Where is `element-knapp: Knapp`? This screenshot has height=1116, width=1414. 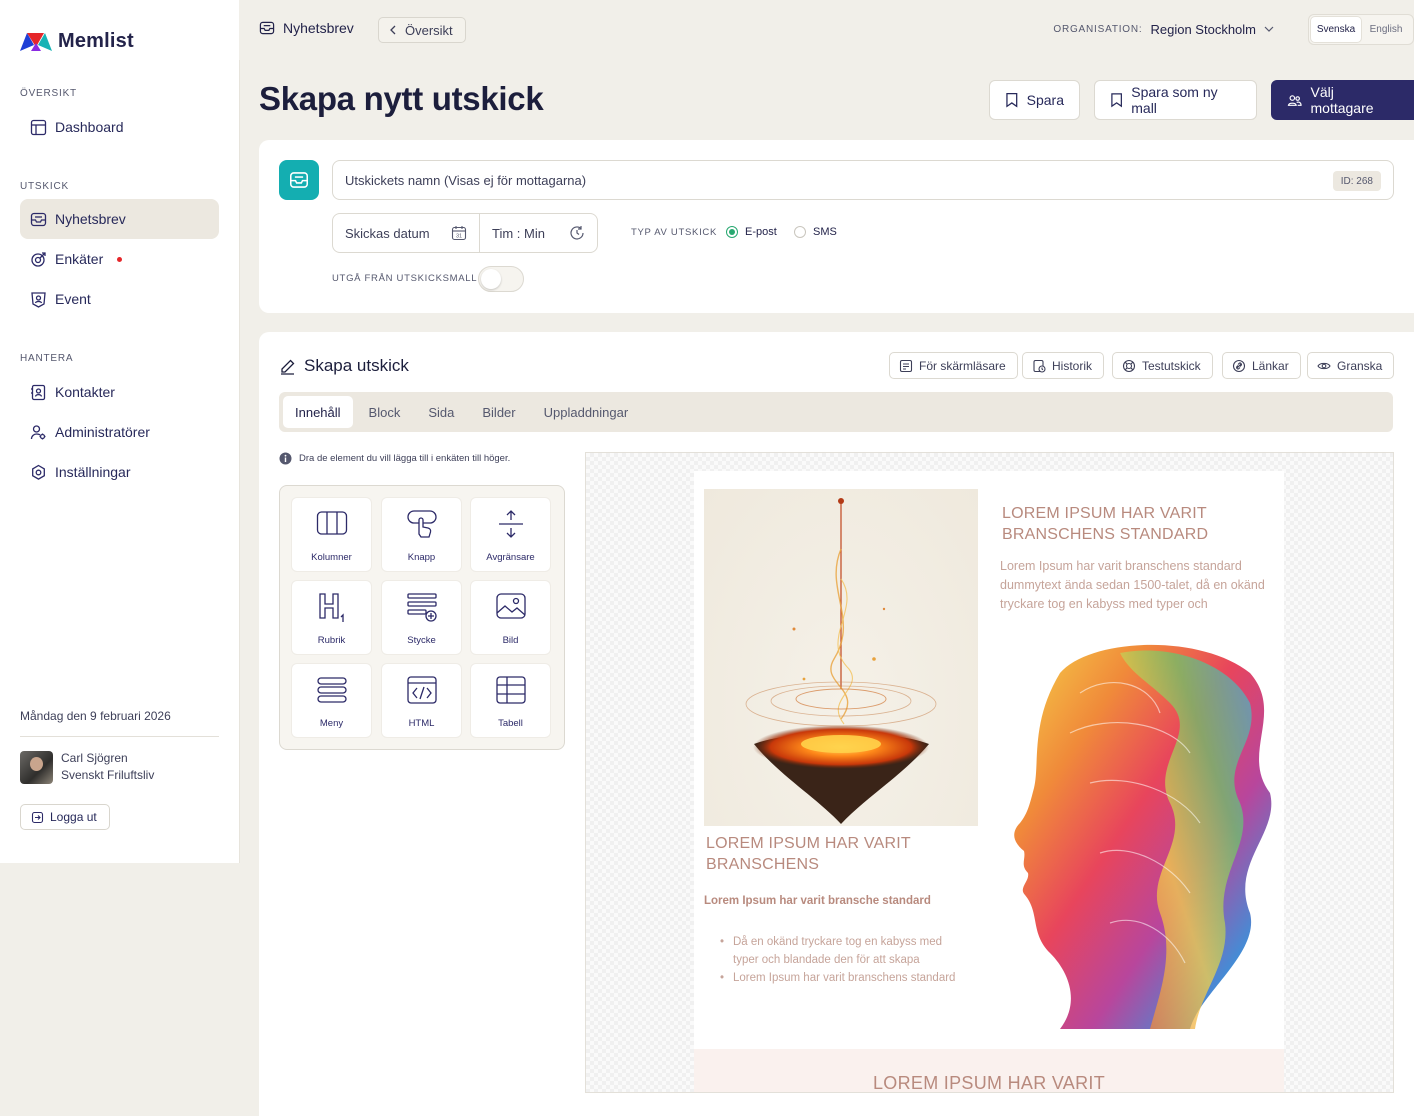 element-knapp: Knapp is located at coordinates (421, 534).